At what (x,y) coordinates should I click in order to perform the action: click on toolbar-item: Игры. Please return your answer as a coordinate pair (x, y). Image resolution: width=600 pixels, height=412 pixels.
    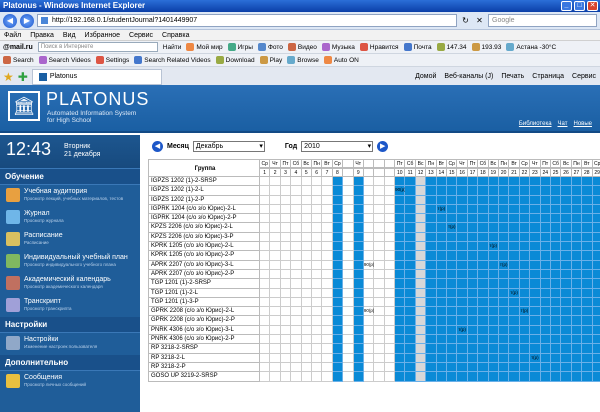
    Looking at the image, I should click on (240, 47).